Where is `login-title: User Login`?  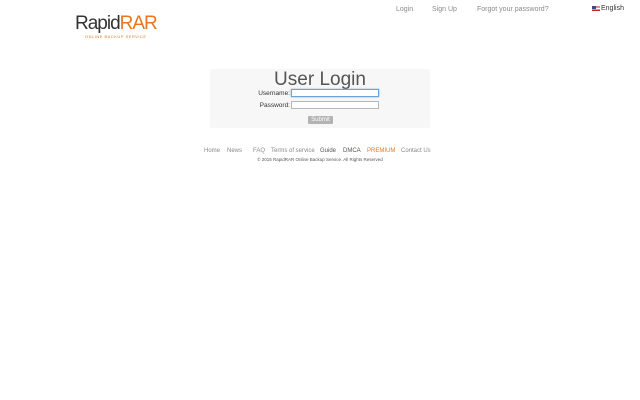
login-title: User Login is located at coordinates (320, 79).